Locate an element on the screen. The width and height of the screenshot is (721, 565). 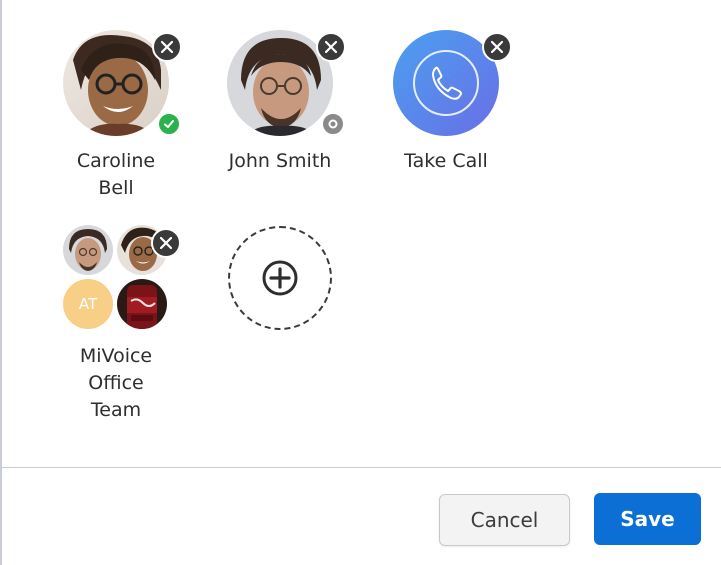
cancel-button: Cancel is located at coordinates (504, 520).